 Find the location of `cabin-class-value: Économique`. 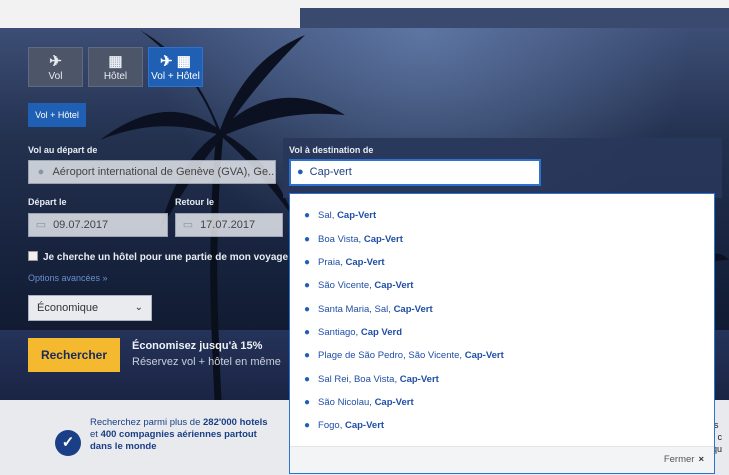

cabin-class-value: Économique is located at coordinates (68, 308).